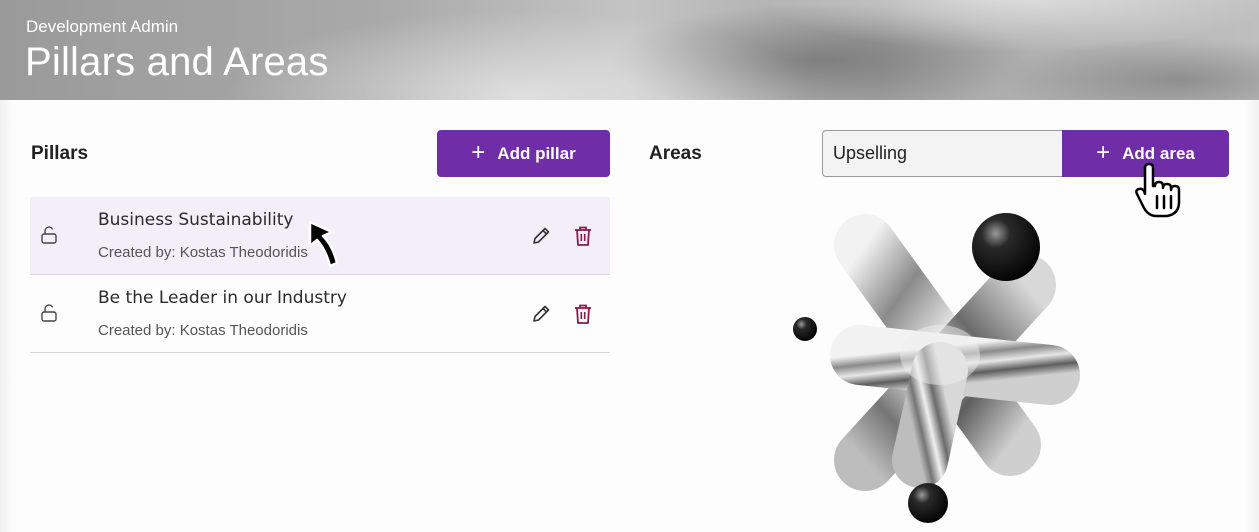 This screenshot has width=1259, height=532. I want to click on pillar-name: Be the Leader in our Industry, so click(222, 298).